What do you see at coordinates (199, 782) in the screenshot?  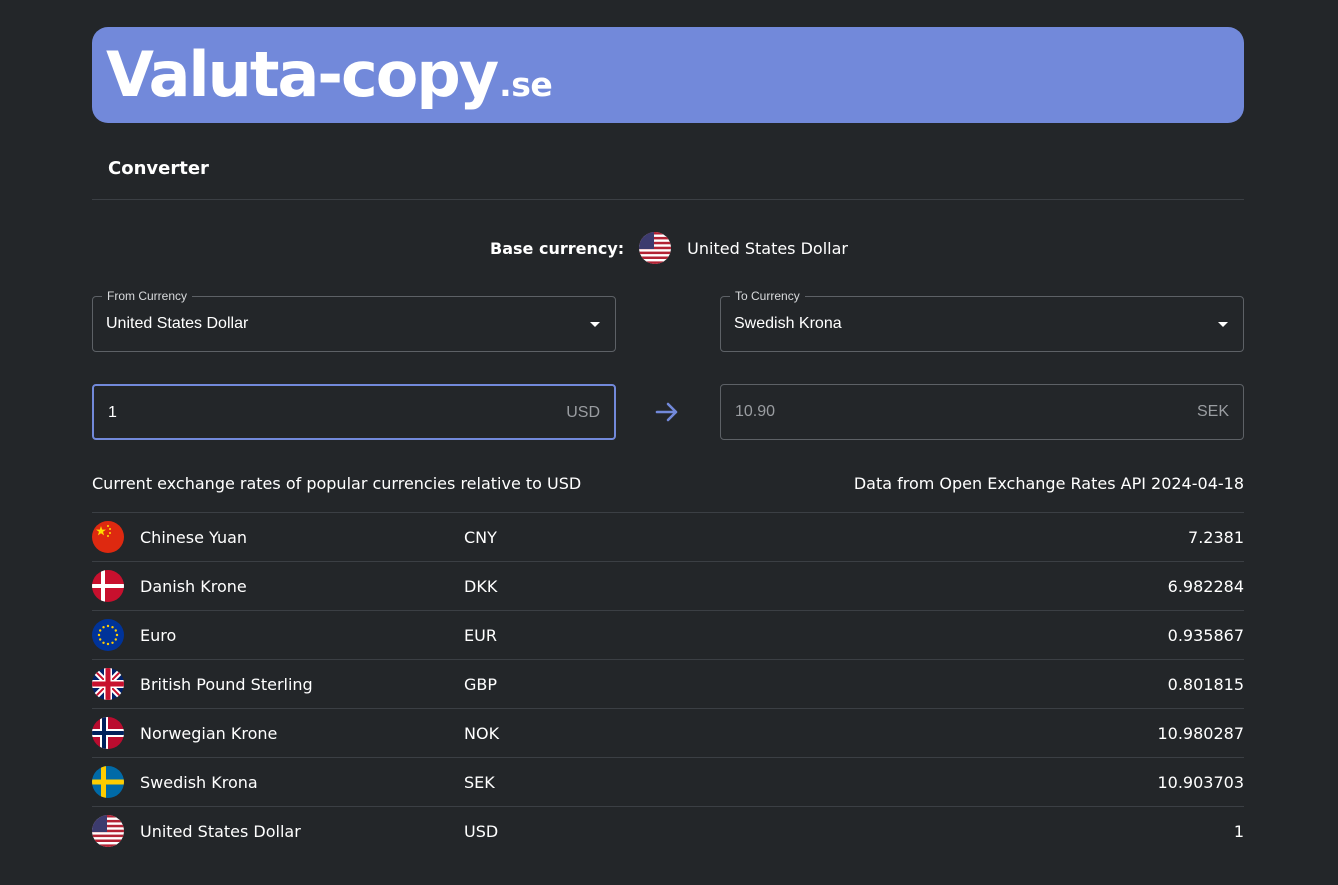 I see `currency-name: Swedish Krona` at bounding box center [199, 782].